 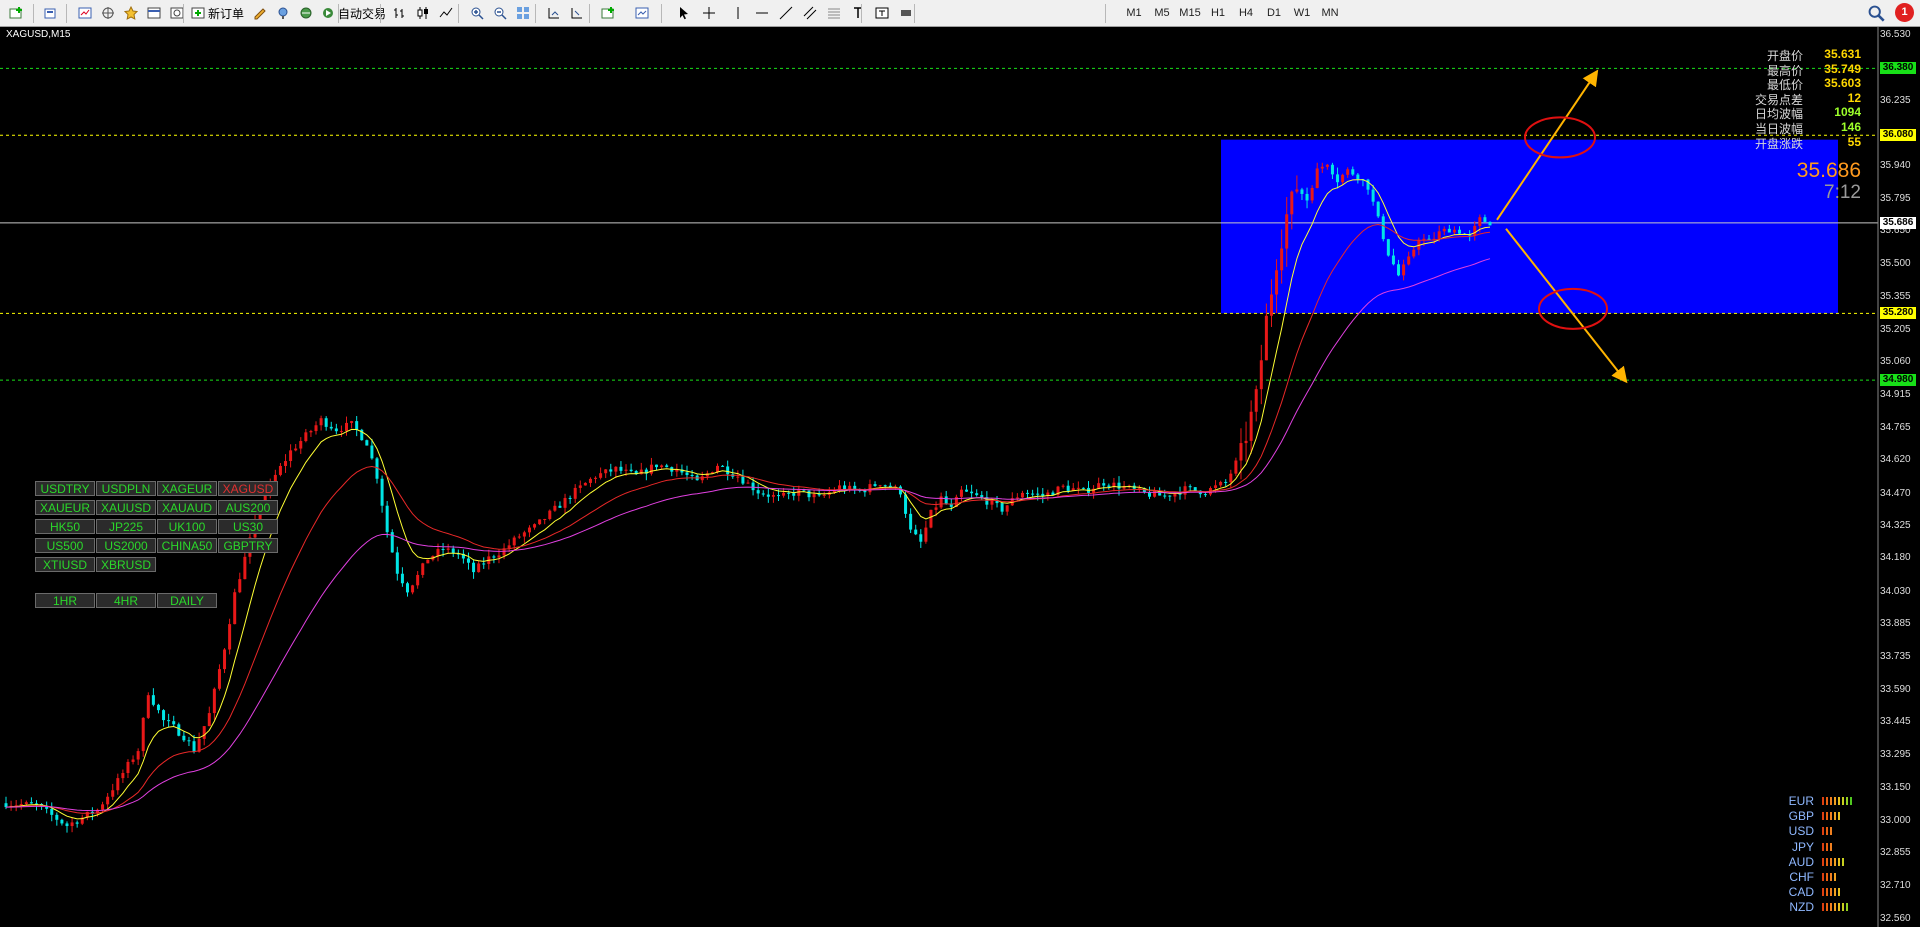 I want to click on indicators-button, so click(x=608, y=13).